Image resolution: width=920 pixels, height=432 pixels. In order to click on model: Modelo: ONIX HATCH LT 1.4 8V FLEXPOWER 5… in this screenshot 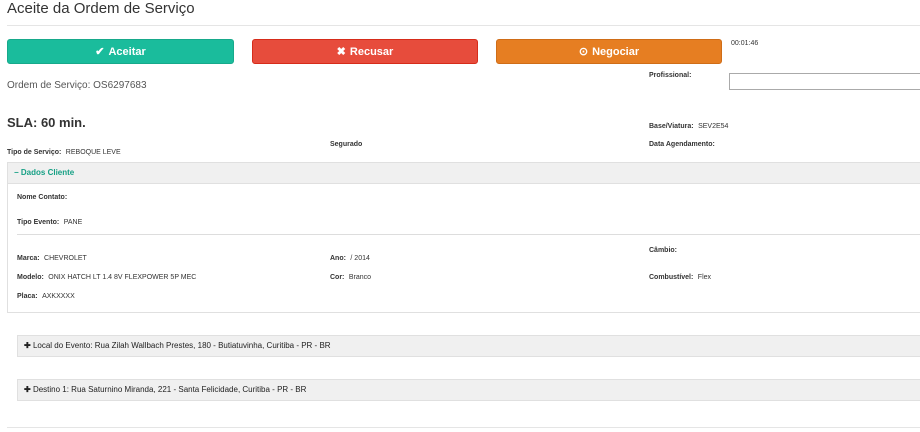, I will do `click(106, 275)`.